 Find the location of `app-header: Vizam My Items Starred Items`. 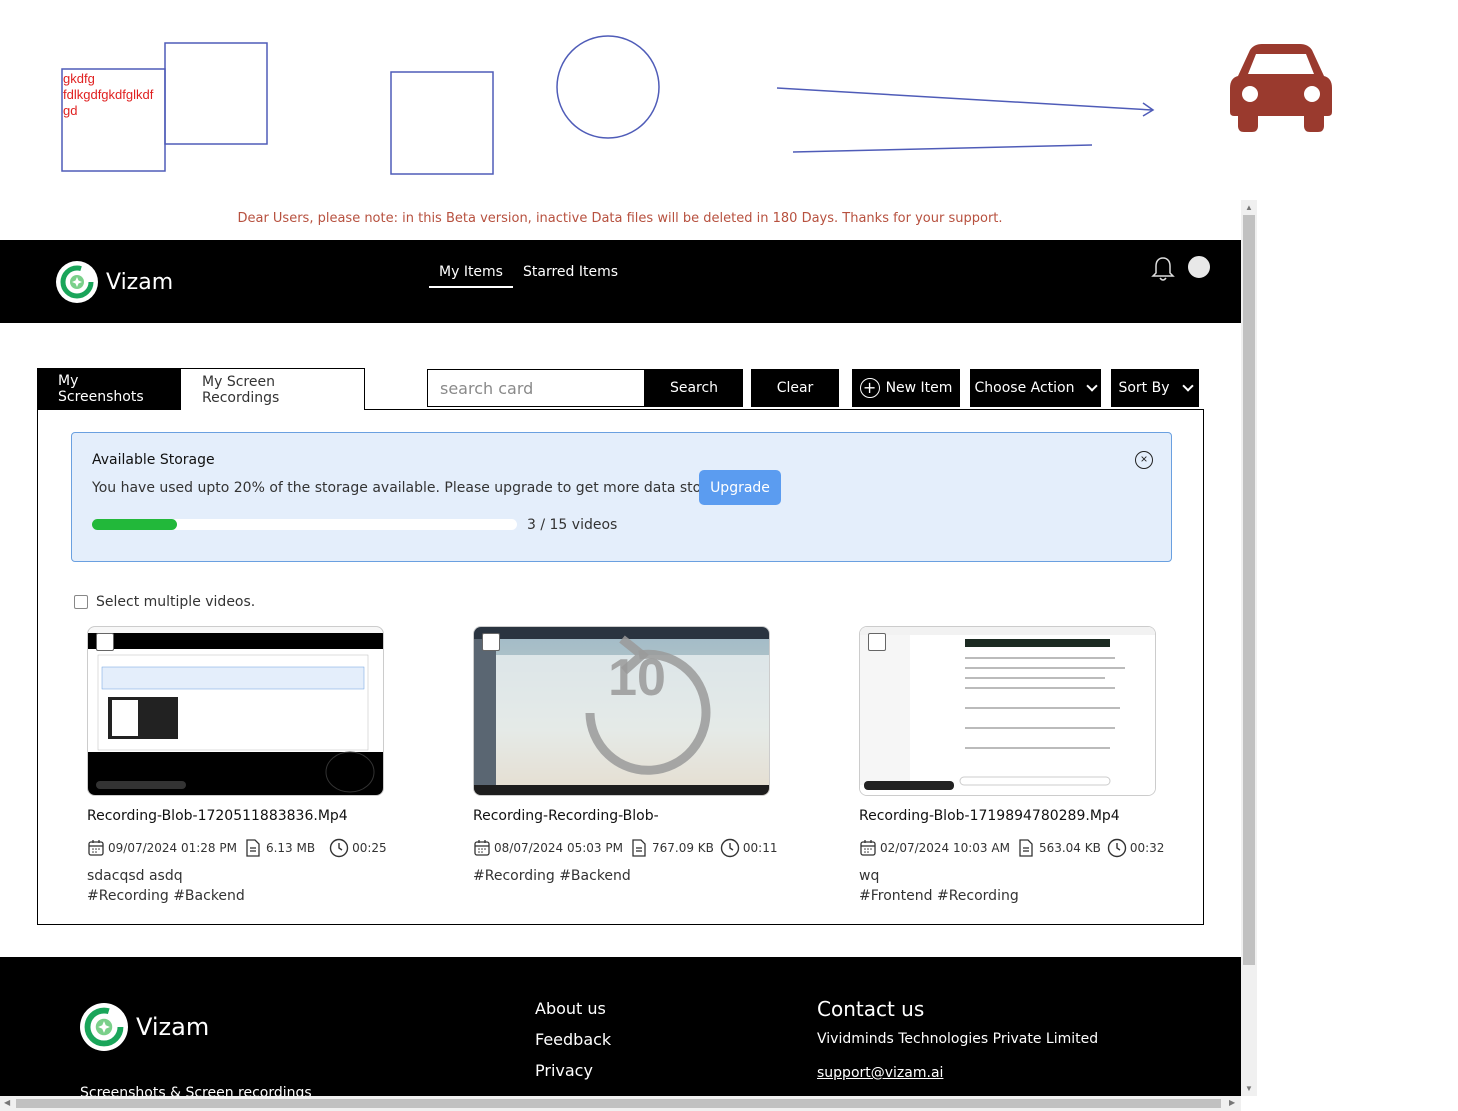

app-header: Vizam My Items Starred Items is located at coordinates (620, 281).